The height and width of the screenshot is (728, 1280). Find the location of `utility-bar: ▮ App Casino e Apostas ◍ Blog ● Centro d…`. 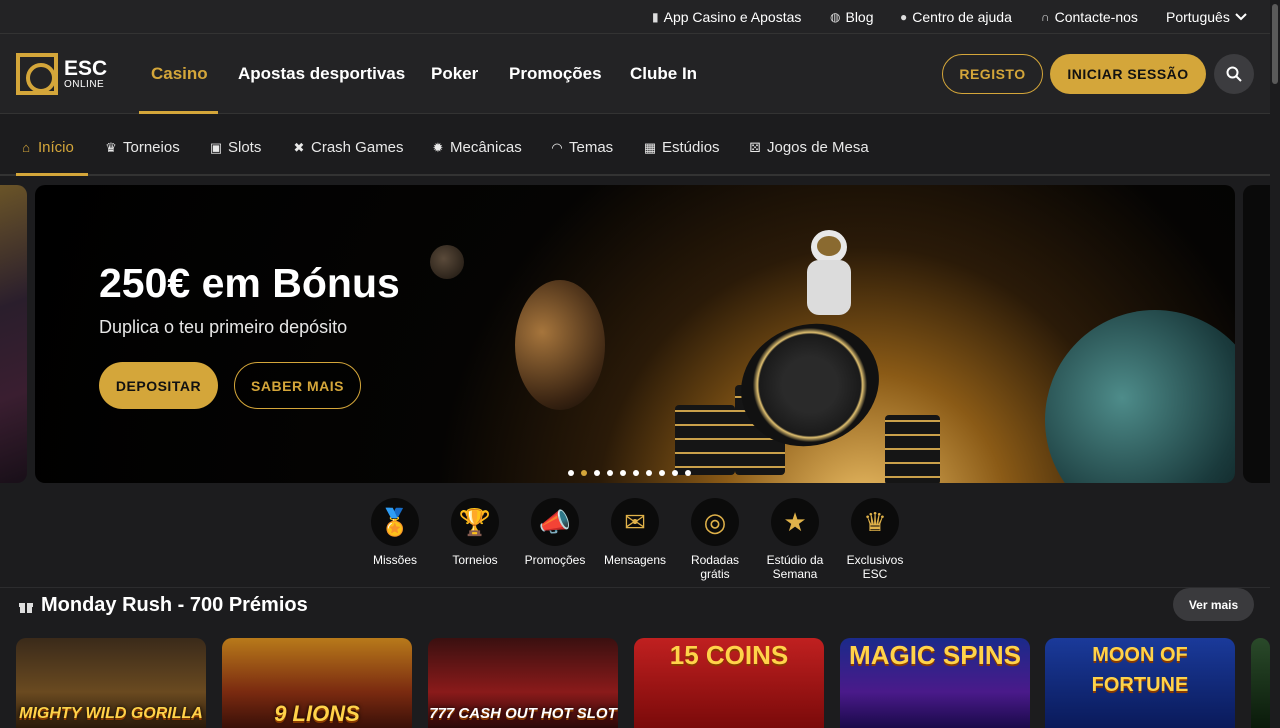

utility-bar: ▮ App Casino e Apostas ◍ Blog ● Centro d… is located at coordinates (640, 17).